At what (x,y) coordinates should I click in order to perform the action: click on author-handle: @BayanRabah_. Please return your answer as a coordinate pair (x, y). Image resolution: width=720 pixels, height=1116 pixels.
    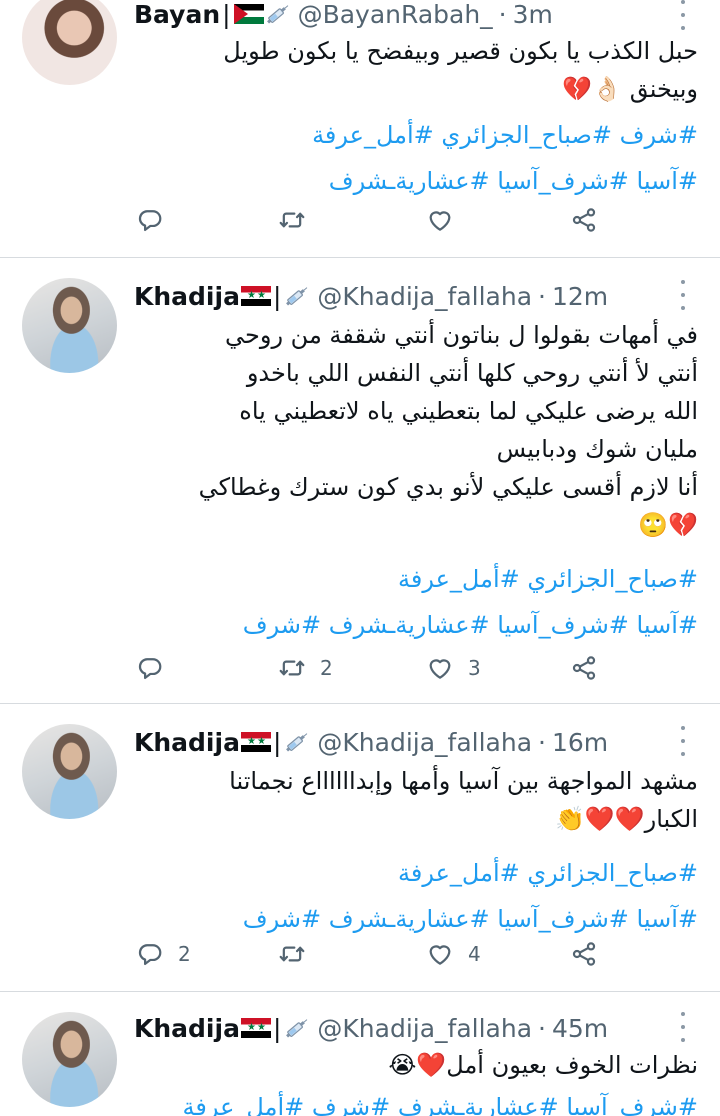
    Looking at the image, I should click on (395, 14).